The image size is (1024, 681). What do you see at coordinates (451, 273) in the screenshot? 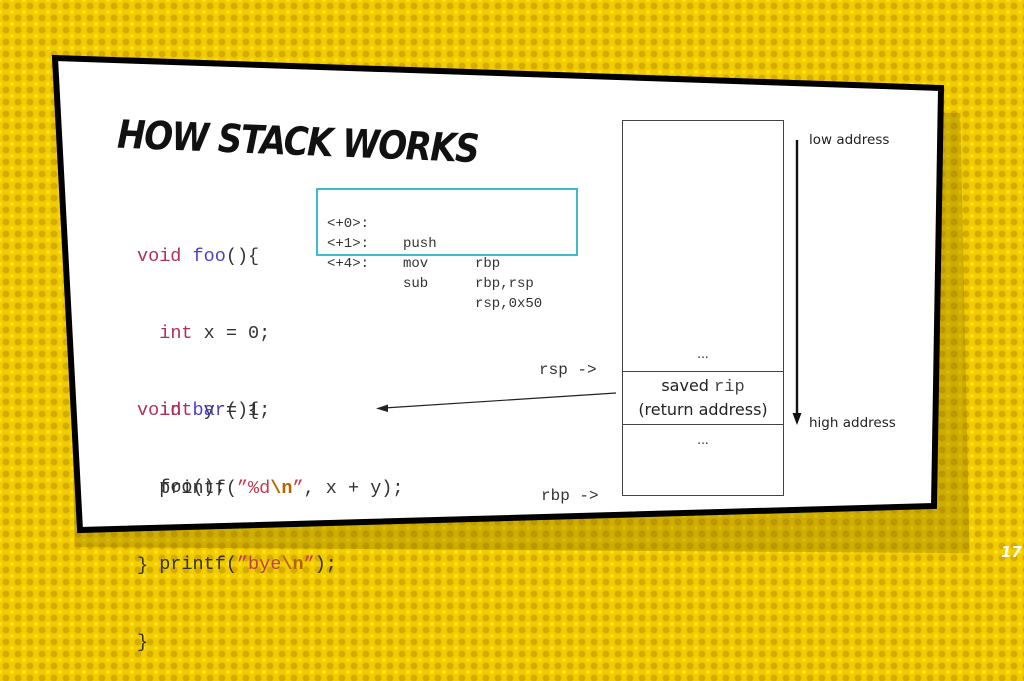
I see `disassembly-row: <+4>: sub rsp,0x50` at bounding box center [451, 273].